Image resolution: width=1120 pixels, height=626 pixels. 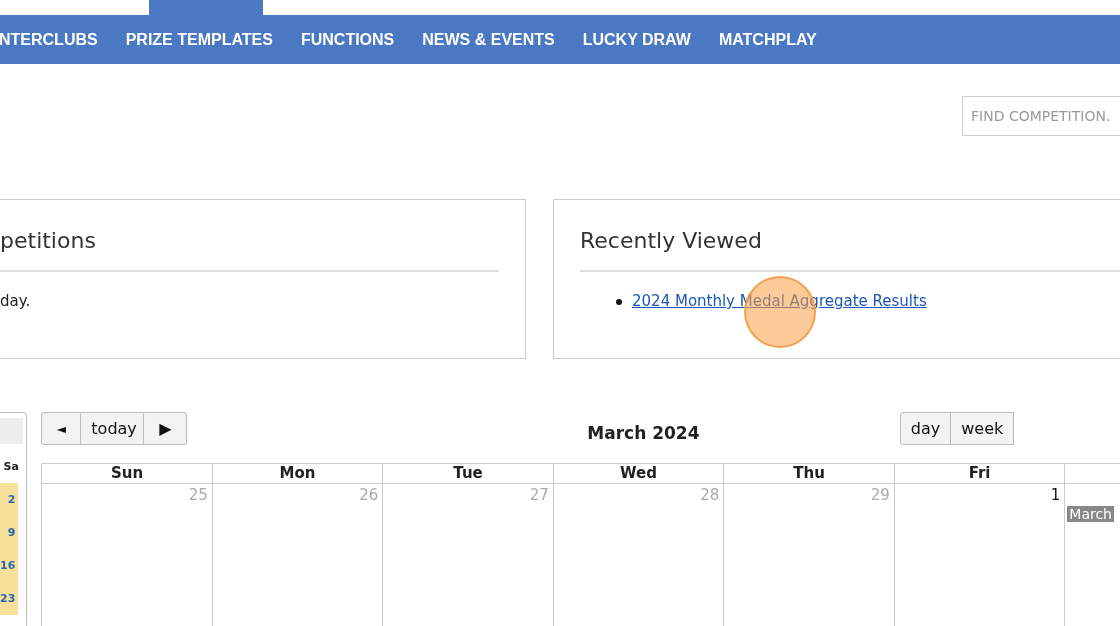 I want to click on mini-calendar-day: 2, so click(x=9, y=499).